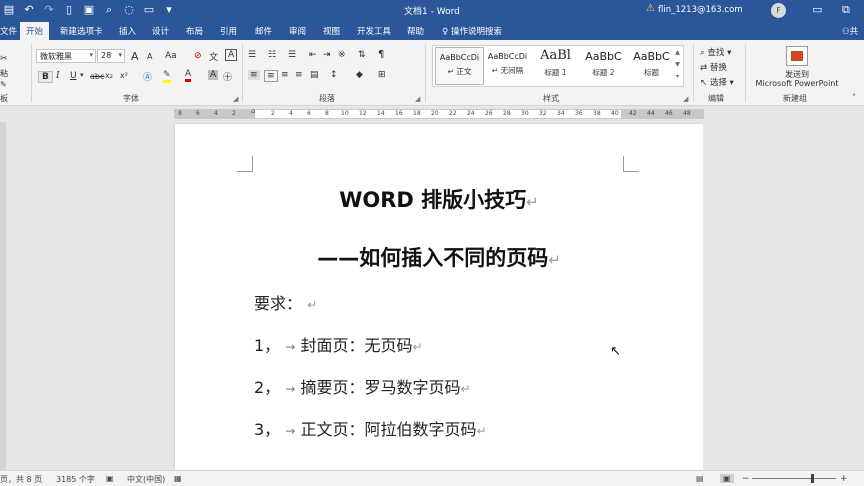 Image resolution: width=864 pixels, height=486 pixels. Describe the element at coordinates (235, 99) in the screenshot. I see `font-dialog-launcher-icon: ◢` at that location.